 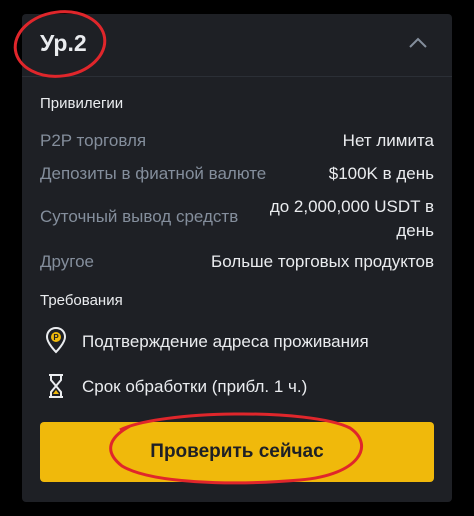 What do you see at coordinates (93, 140) in the screenshot?
I see `privilege-label-p2p: P2P торговля` at bounding box center [93, 140].